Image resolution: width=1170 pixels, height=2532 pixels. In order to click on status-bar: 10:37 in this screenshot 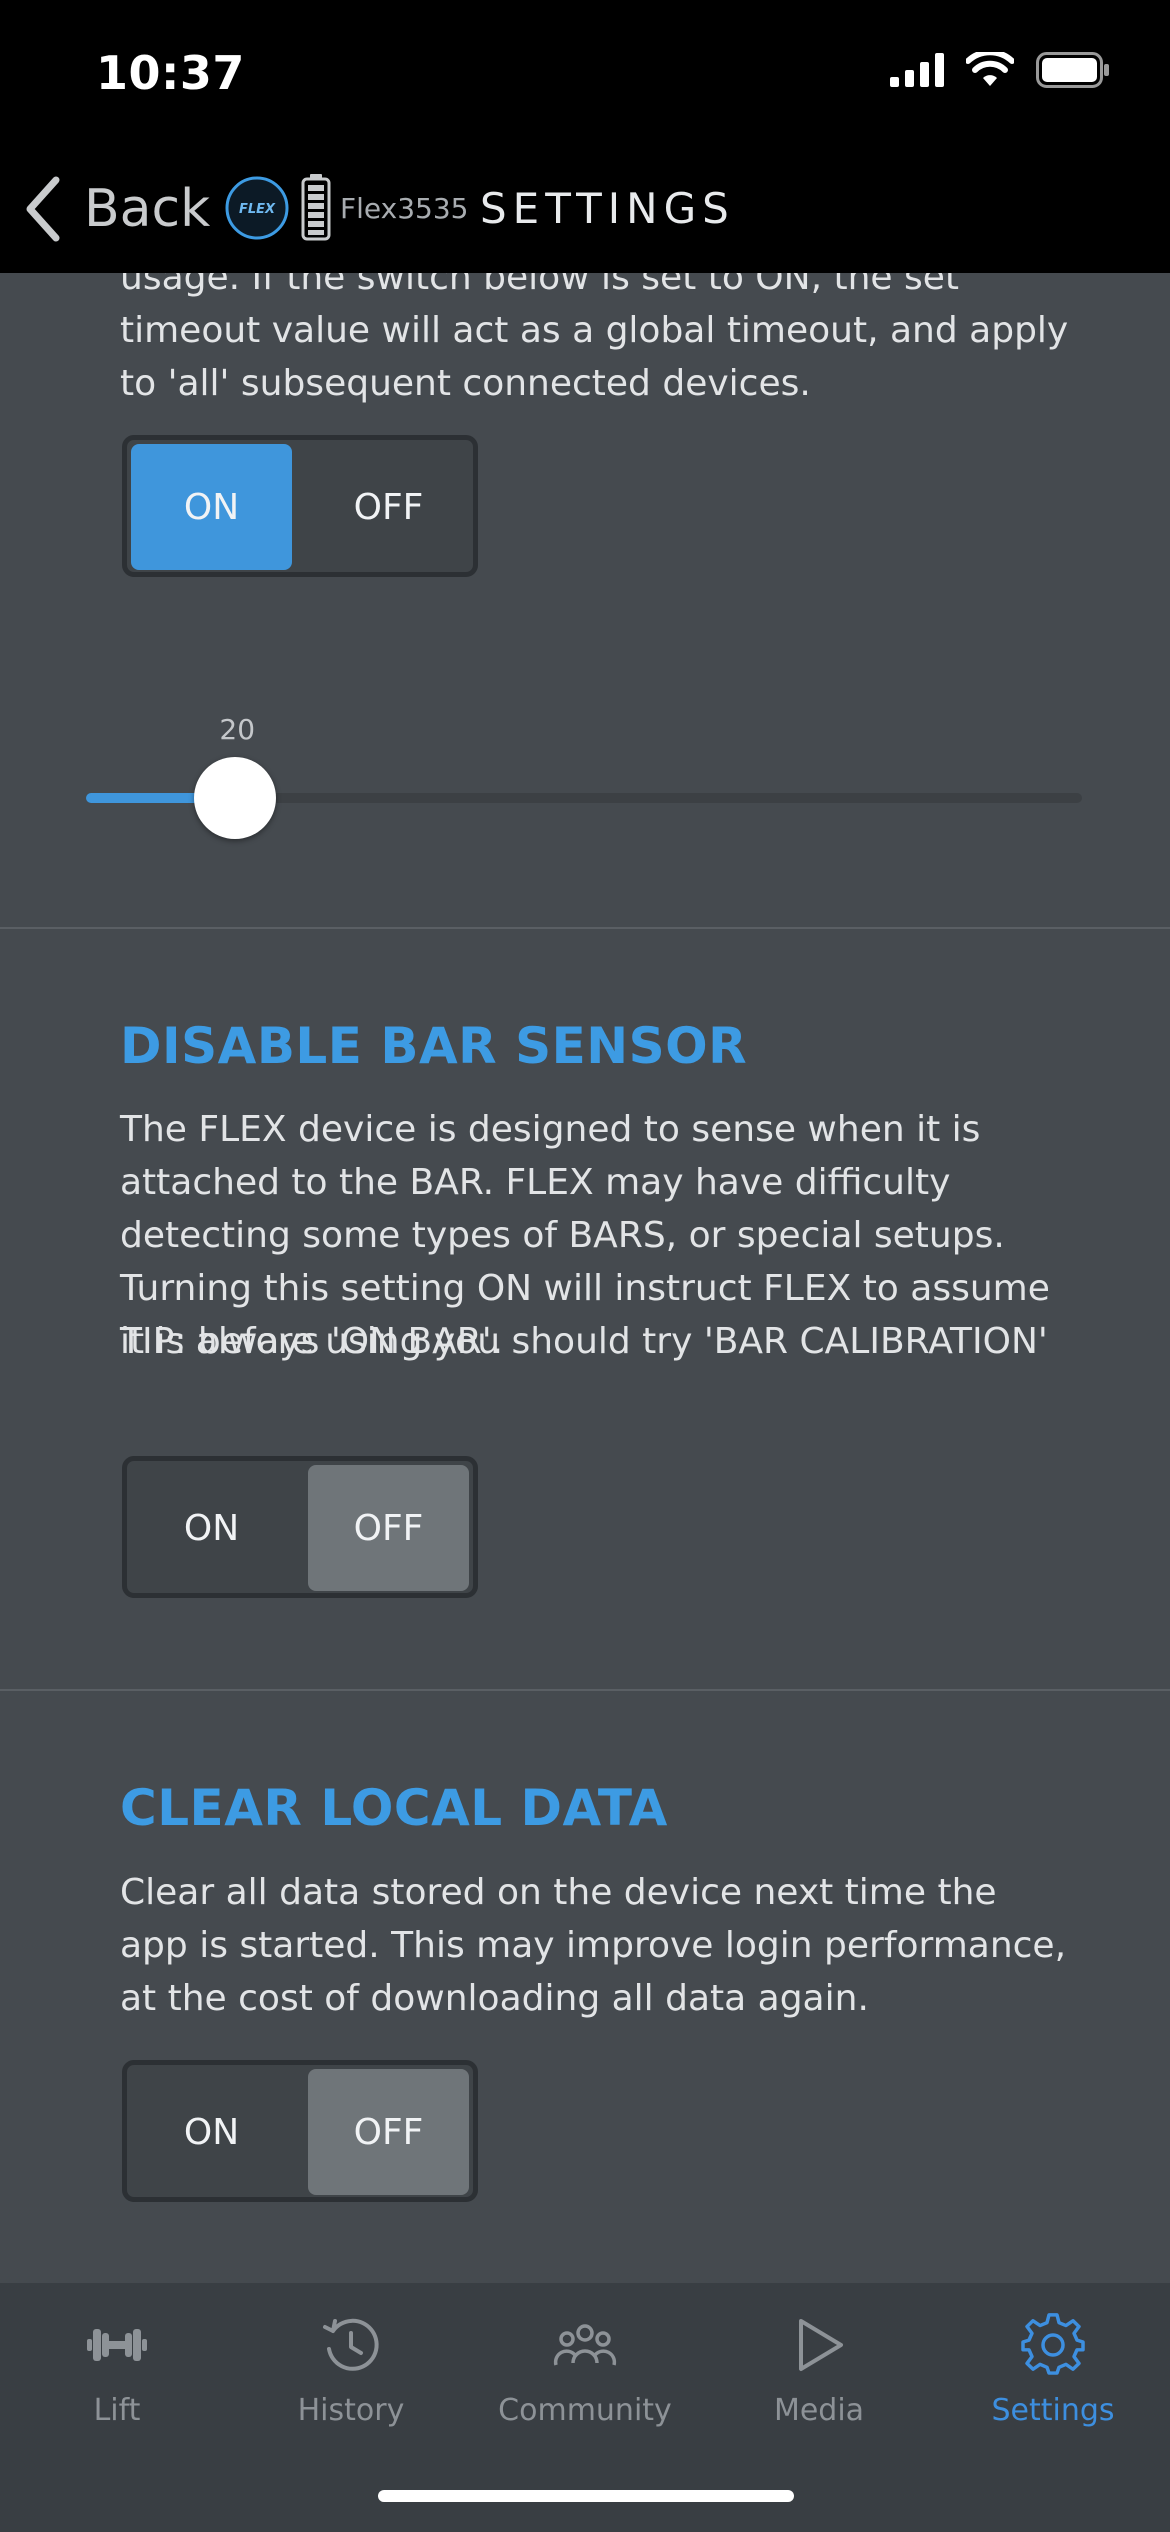, I will do `click(585, 75)`.